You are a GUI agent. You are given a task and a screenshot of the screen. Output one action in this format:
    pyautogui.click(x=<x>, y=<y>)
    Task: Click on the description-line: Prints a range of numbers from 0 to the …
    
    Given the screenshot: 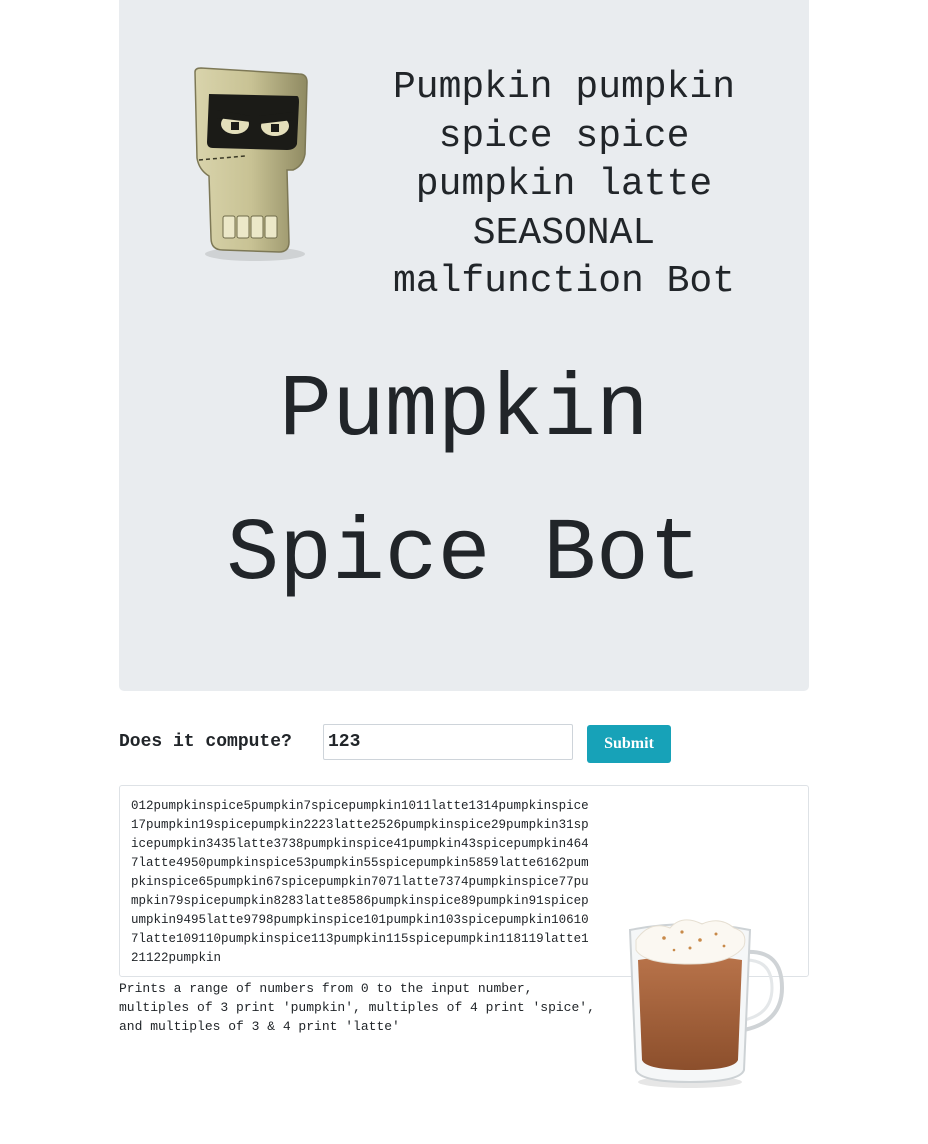 What is the action you would take?
    pyautogui.click(x=326, y=988)
    